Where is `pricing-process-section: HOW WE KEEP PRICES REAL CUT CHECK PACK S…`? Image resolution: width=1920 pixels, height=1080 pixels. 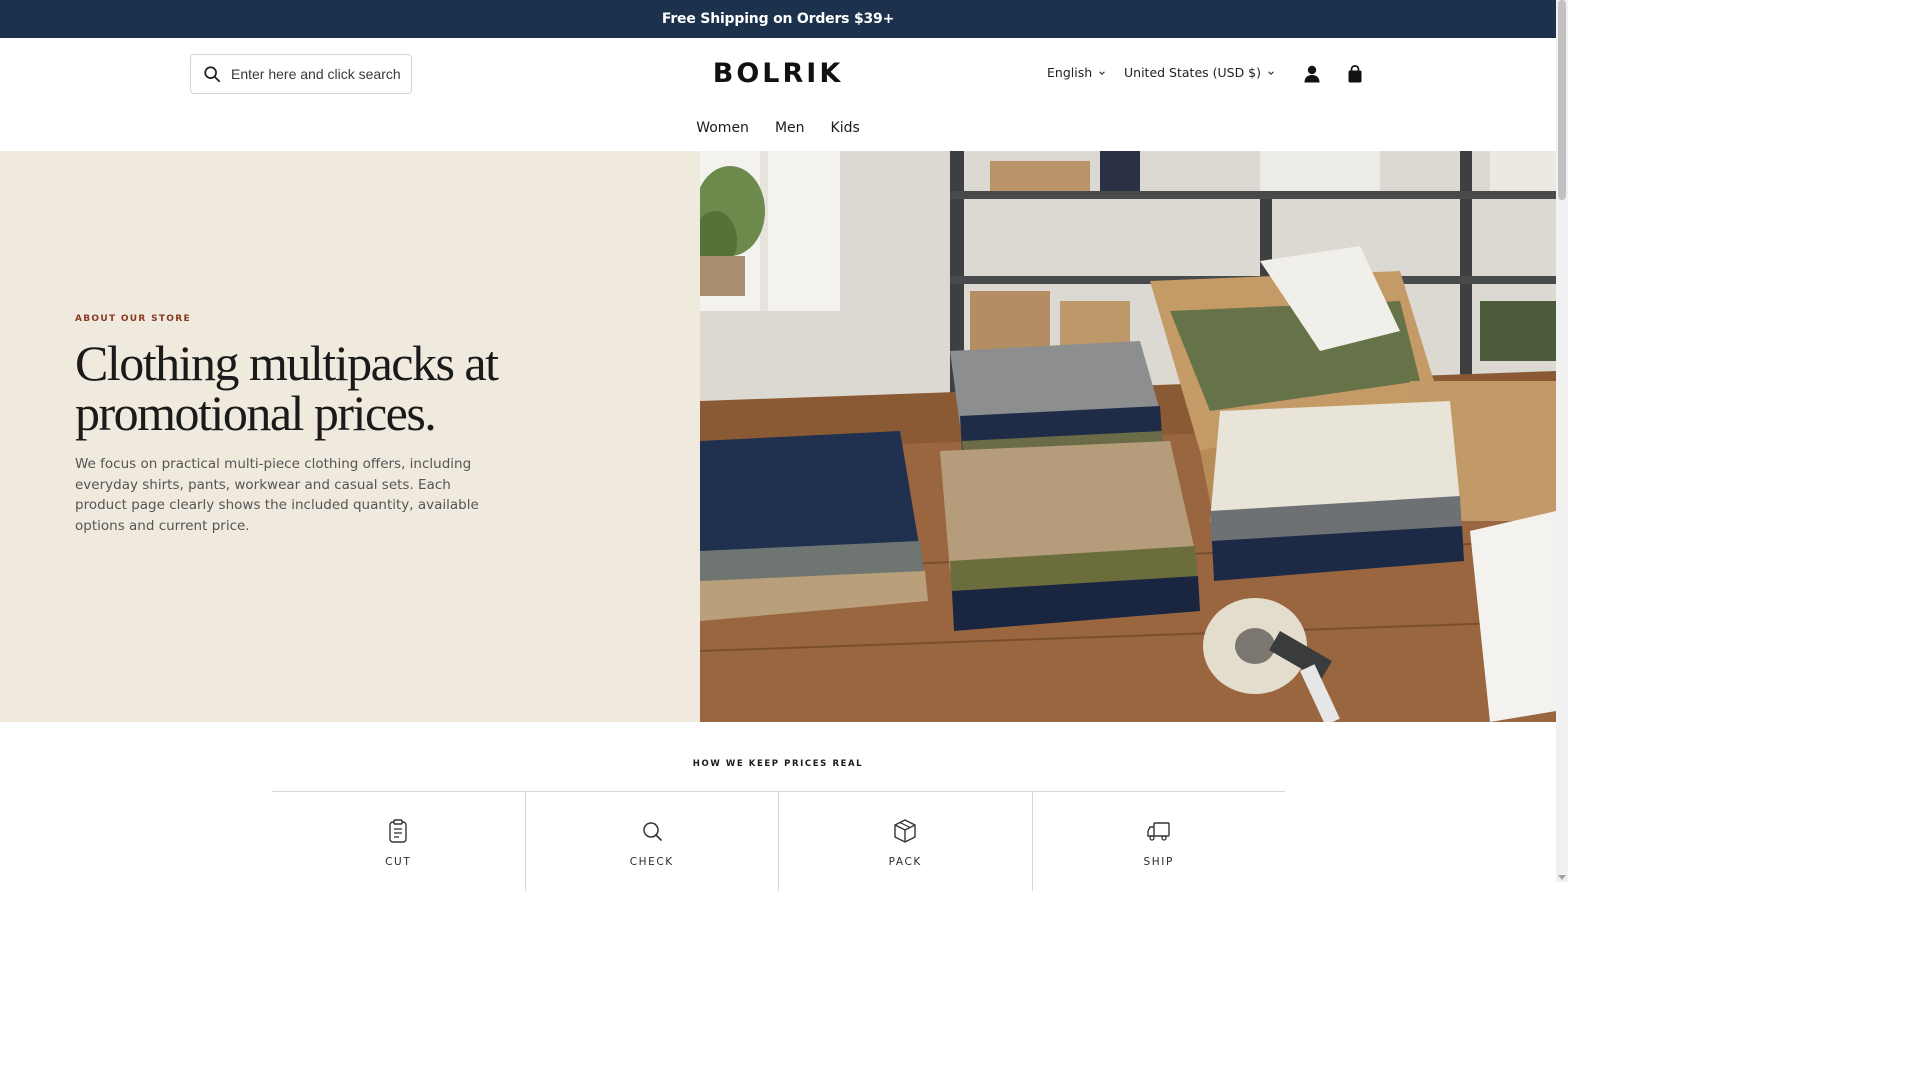
pricing-process-section: HOW WE KEEP PRICES REAL CUT CHECK PACK S… is located at coordinates (778, 806).